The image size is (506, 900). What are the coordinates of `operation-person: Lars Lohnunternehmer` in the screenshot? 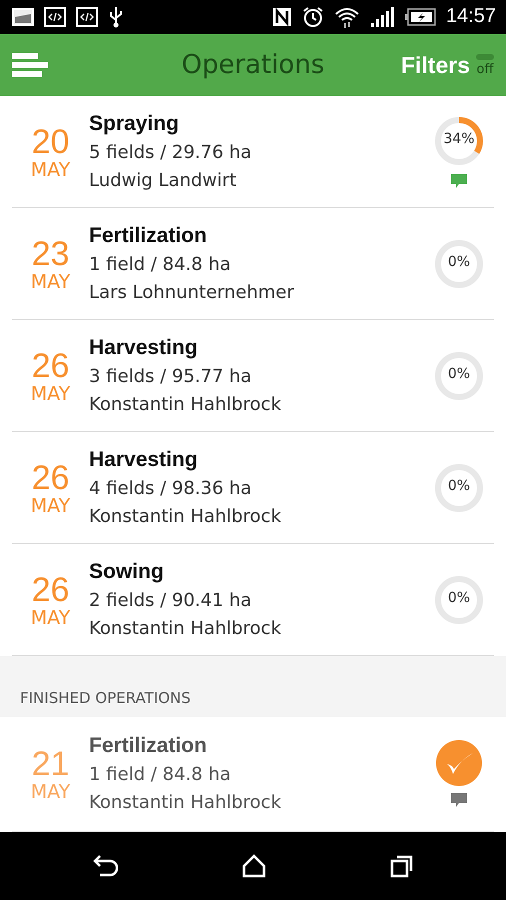 It's located at (192, 292).